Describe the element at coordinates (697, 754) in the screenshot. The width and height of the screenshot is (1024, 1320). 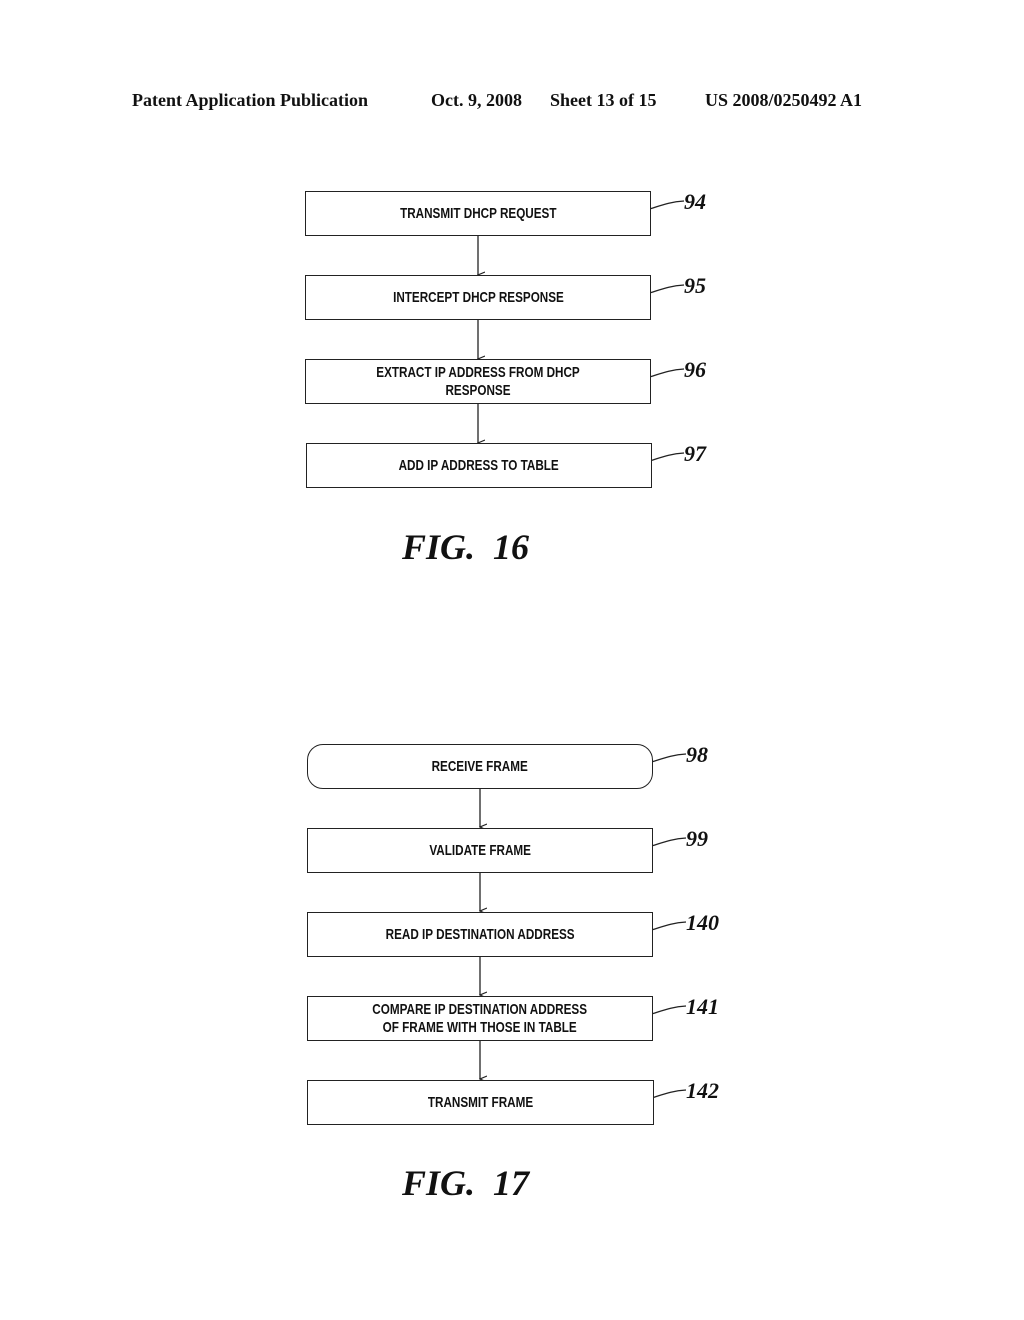
I see `reference-numeral: 98` at that location.